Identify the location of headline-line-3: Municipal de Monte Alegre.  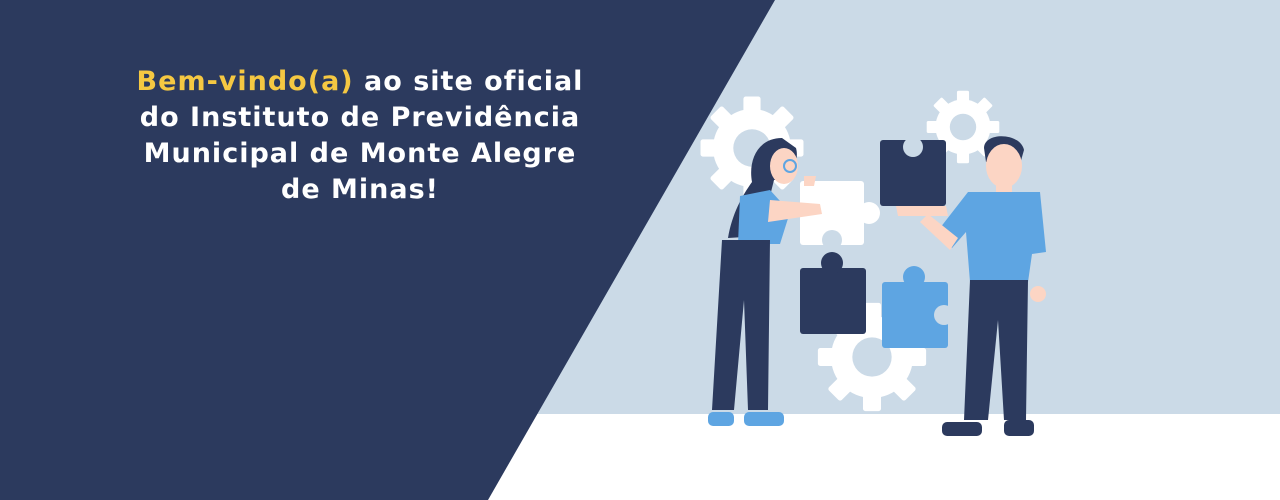
(360, 153).